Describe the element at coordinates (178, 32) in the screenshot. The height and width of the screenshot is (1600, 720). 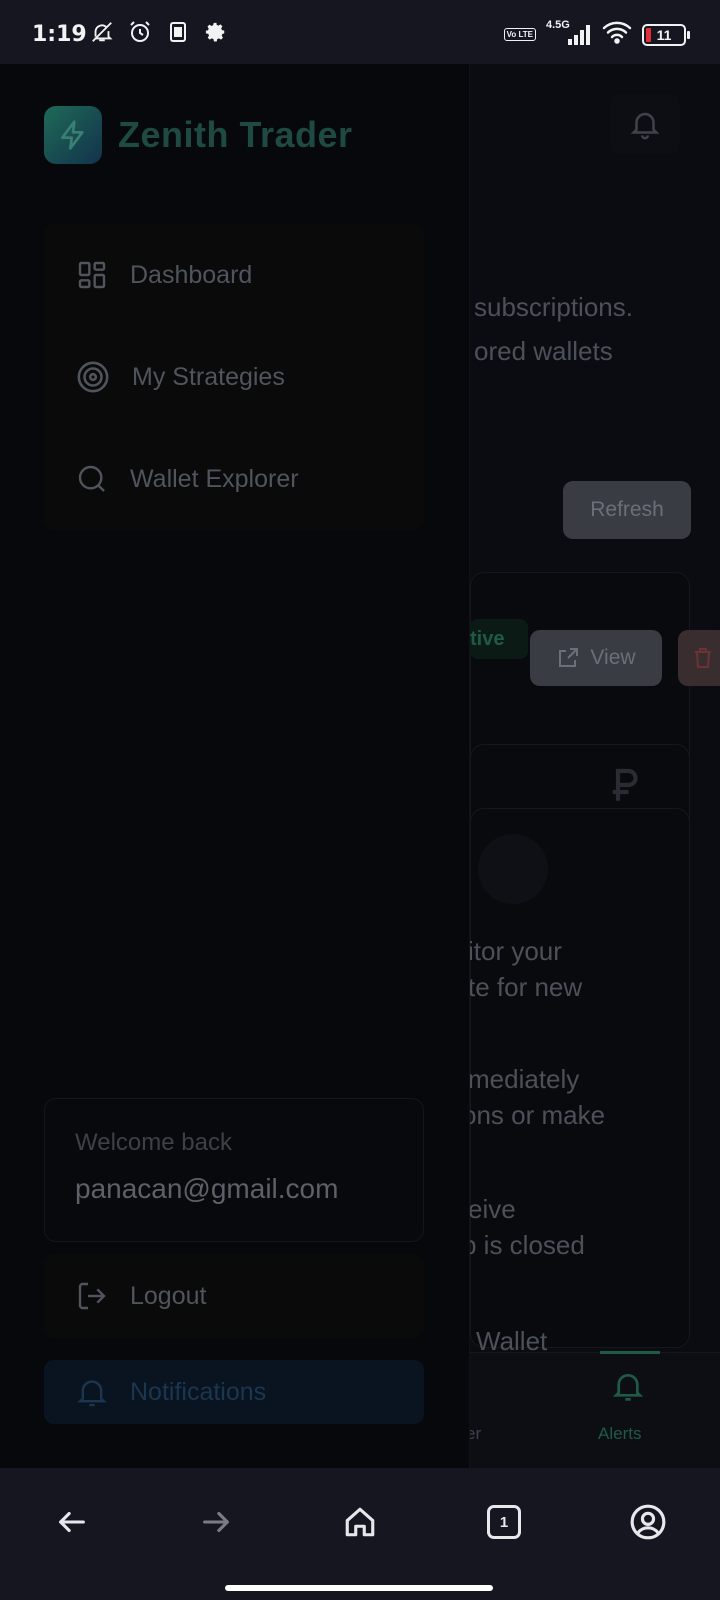
I see `sim-icon` at that location.